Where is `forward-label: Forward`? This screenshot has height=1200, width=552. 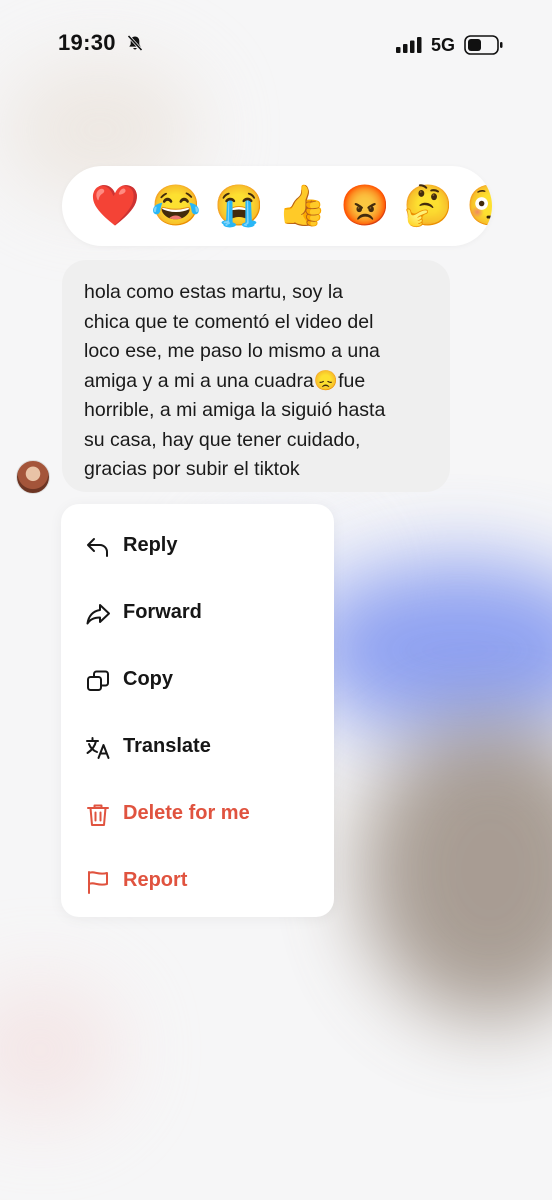 forward-label: Forward is located at coordinates (162, 612).